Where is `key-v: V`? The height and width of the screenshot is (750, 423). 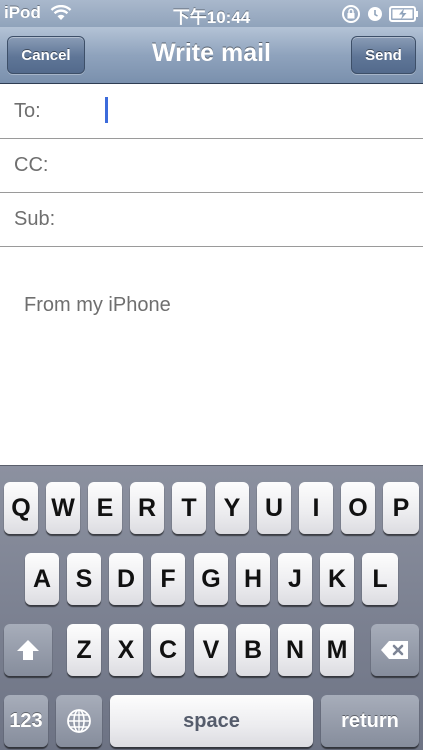
key-v: V is located at coordinates (211, 650).